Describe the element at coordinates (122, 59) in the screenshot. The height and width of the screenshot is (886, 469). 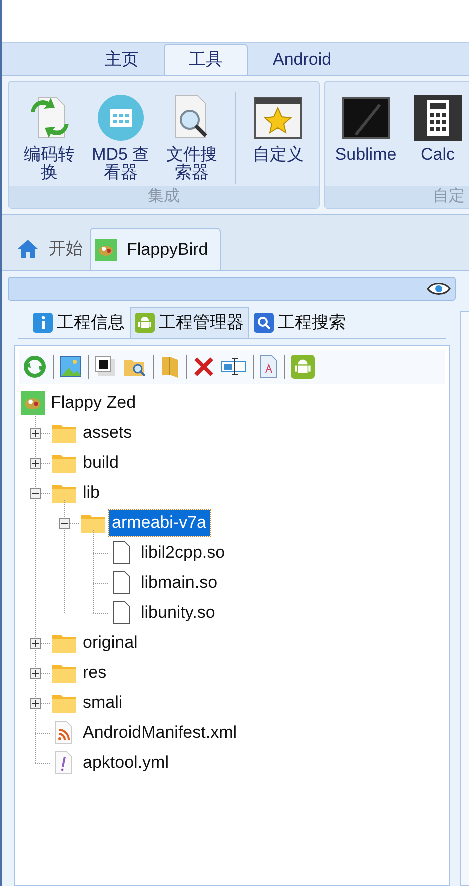
I see `ribbon-tab: 主页` at that location.